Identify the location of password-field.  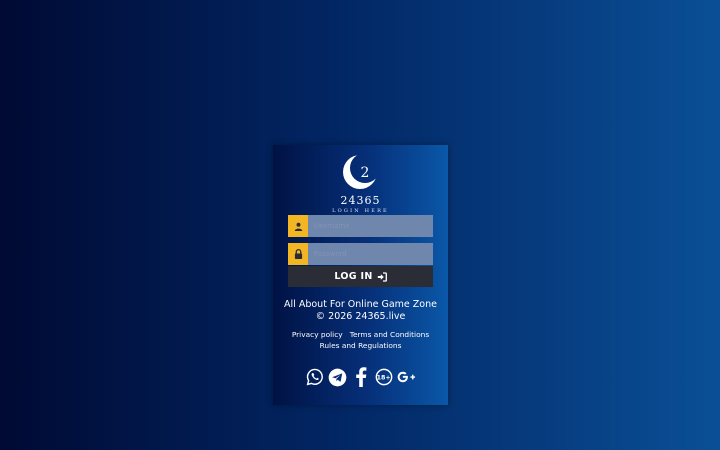
(360, 254).